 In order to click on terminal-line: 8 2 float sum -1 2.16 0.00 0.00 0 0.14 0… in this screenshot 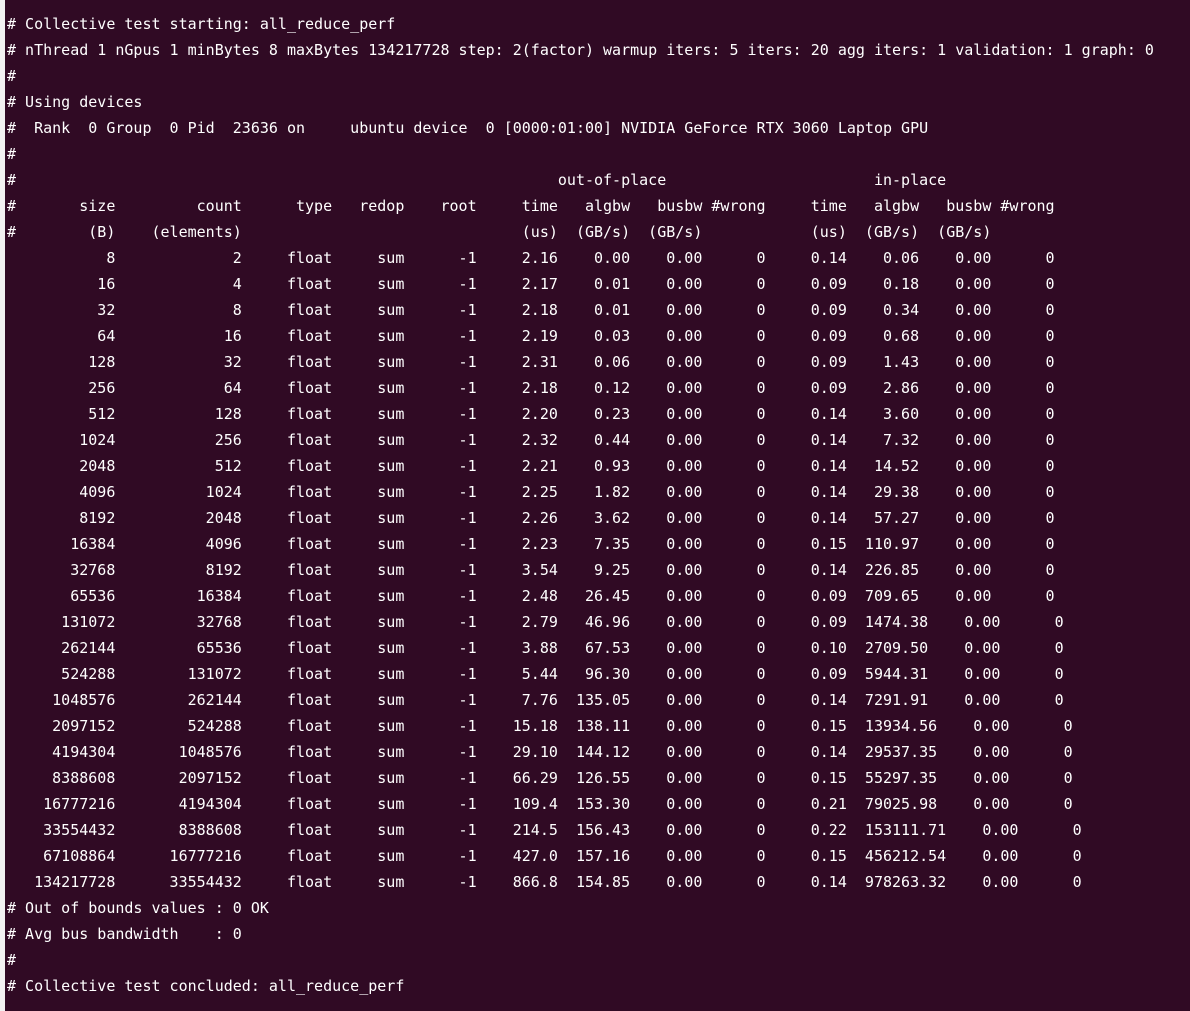, I will do `click(531, 258)`.